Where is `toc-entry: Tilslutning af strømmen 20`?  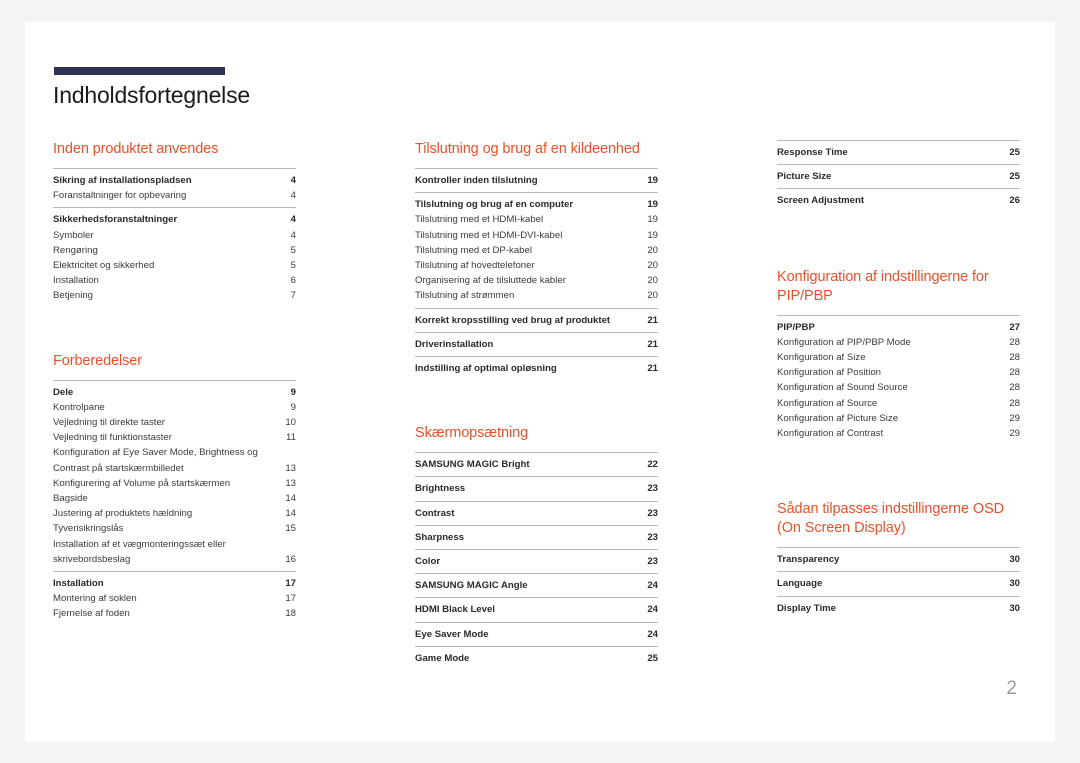 toc-entry: Tilslutning af strømmen 20 is located at coordinates (536, 295).